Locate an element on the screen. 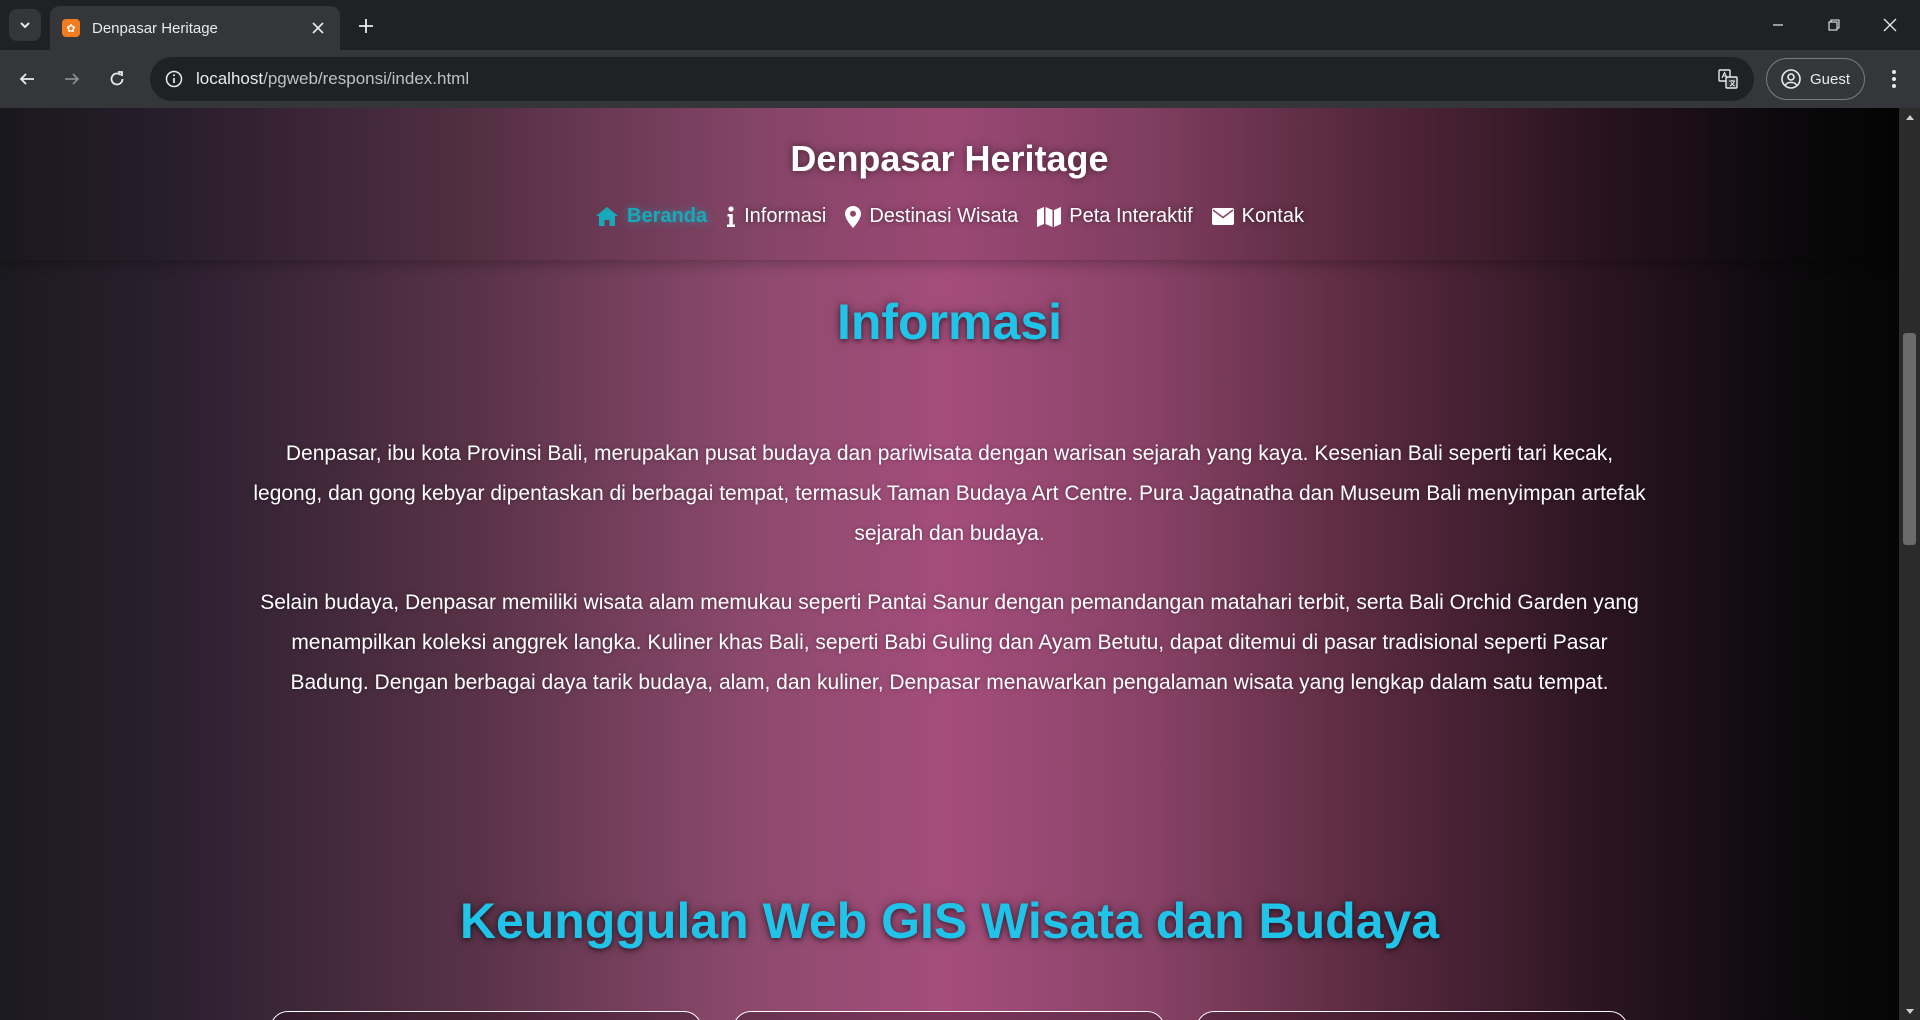 This screenshot has width=1920, height=1020. minimize-icon is located at coordinates (1778, 25).